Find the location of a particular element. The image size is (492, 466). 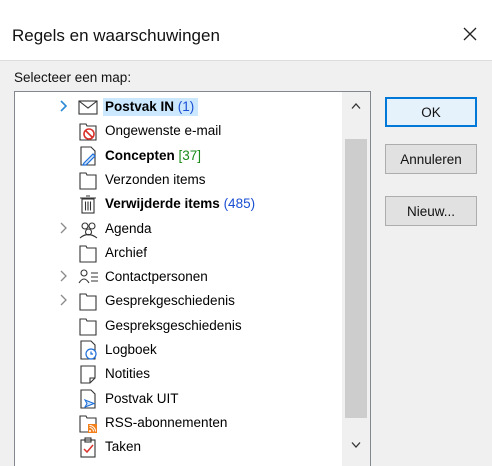

folder-name: Agenda is located at coordinates (128, 228).